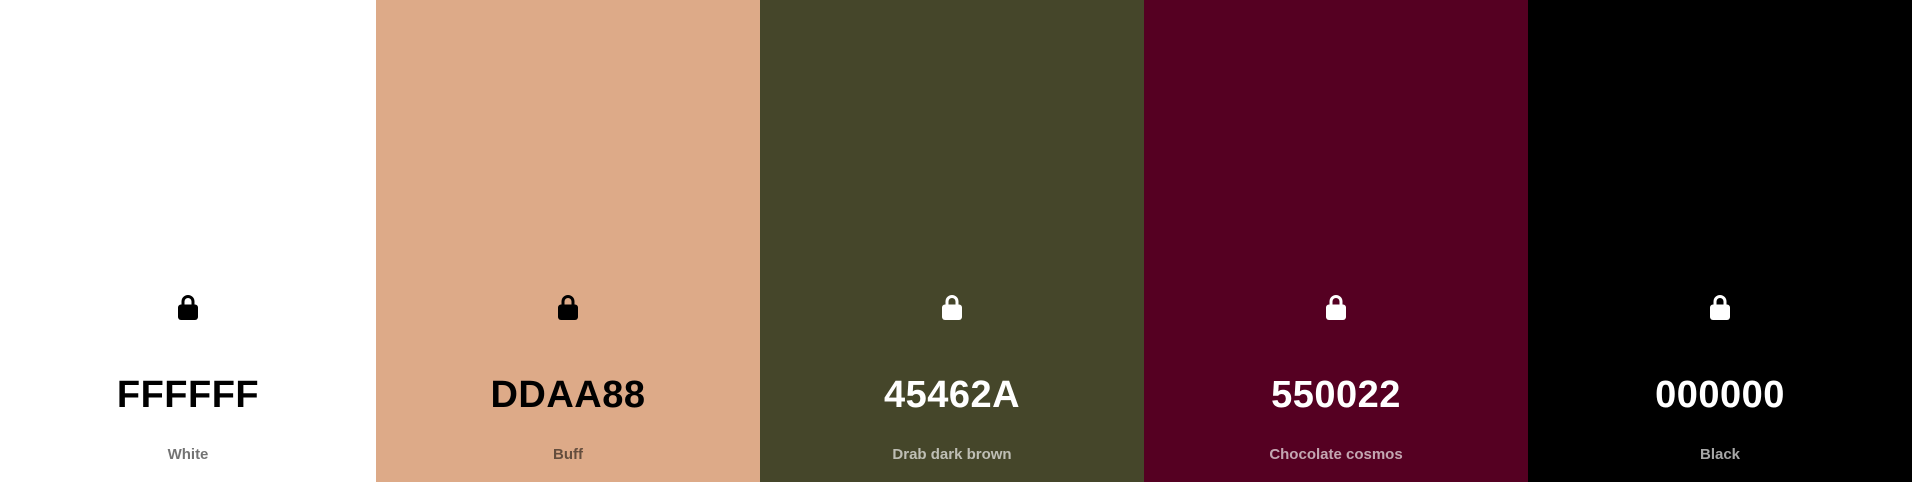 The height and width of the screenshot is (482, 1912). What do you see at coordinates (188, 454) in the screenshot?
I see `color-name: White` at bounding box center [188, 454].